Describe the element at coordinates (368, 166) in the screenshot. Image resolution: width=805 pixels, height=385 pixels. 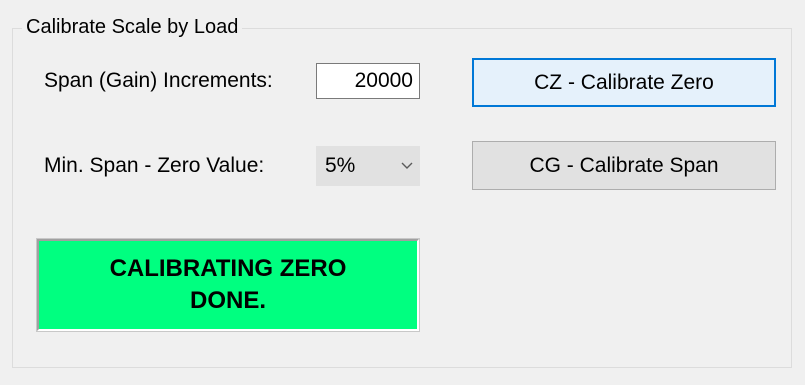
I see `min-span-zero-select: 5%` at that location.